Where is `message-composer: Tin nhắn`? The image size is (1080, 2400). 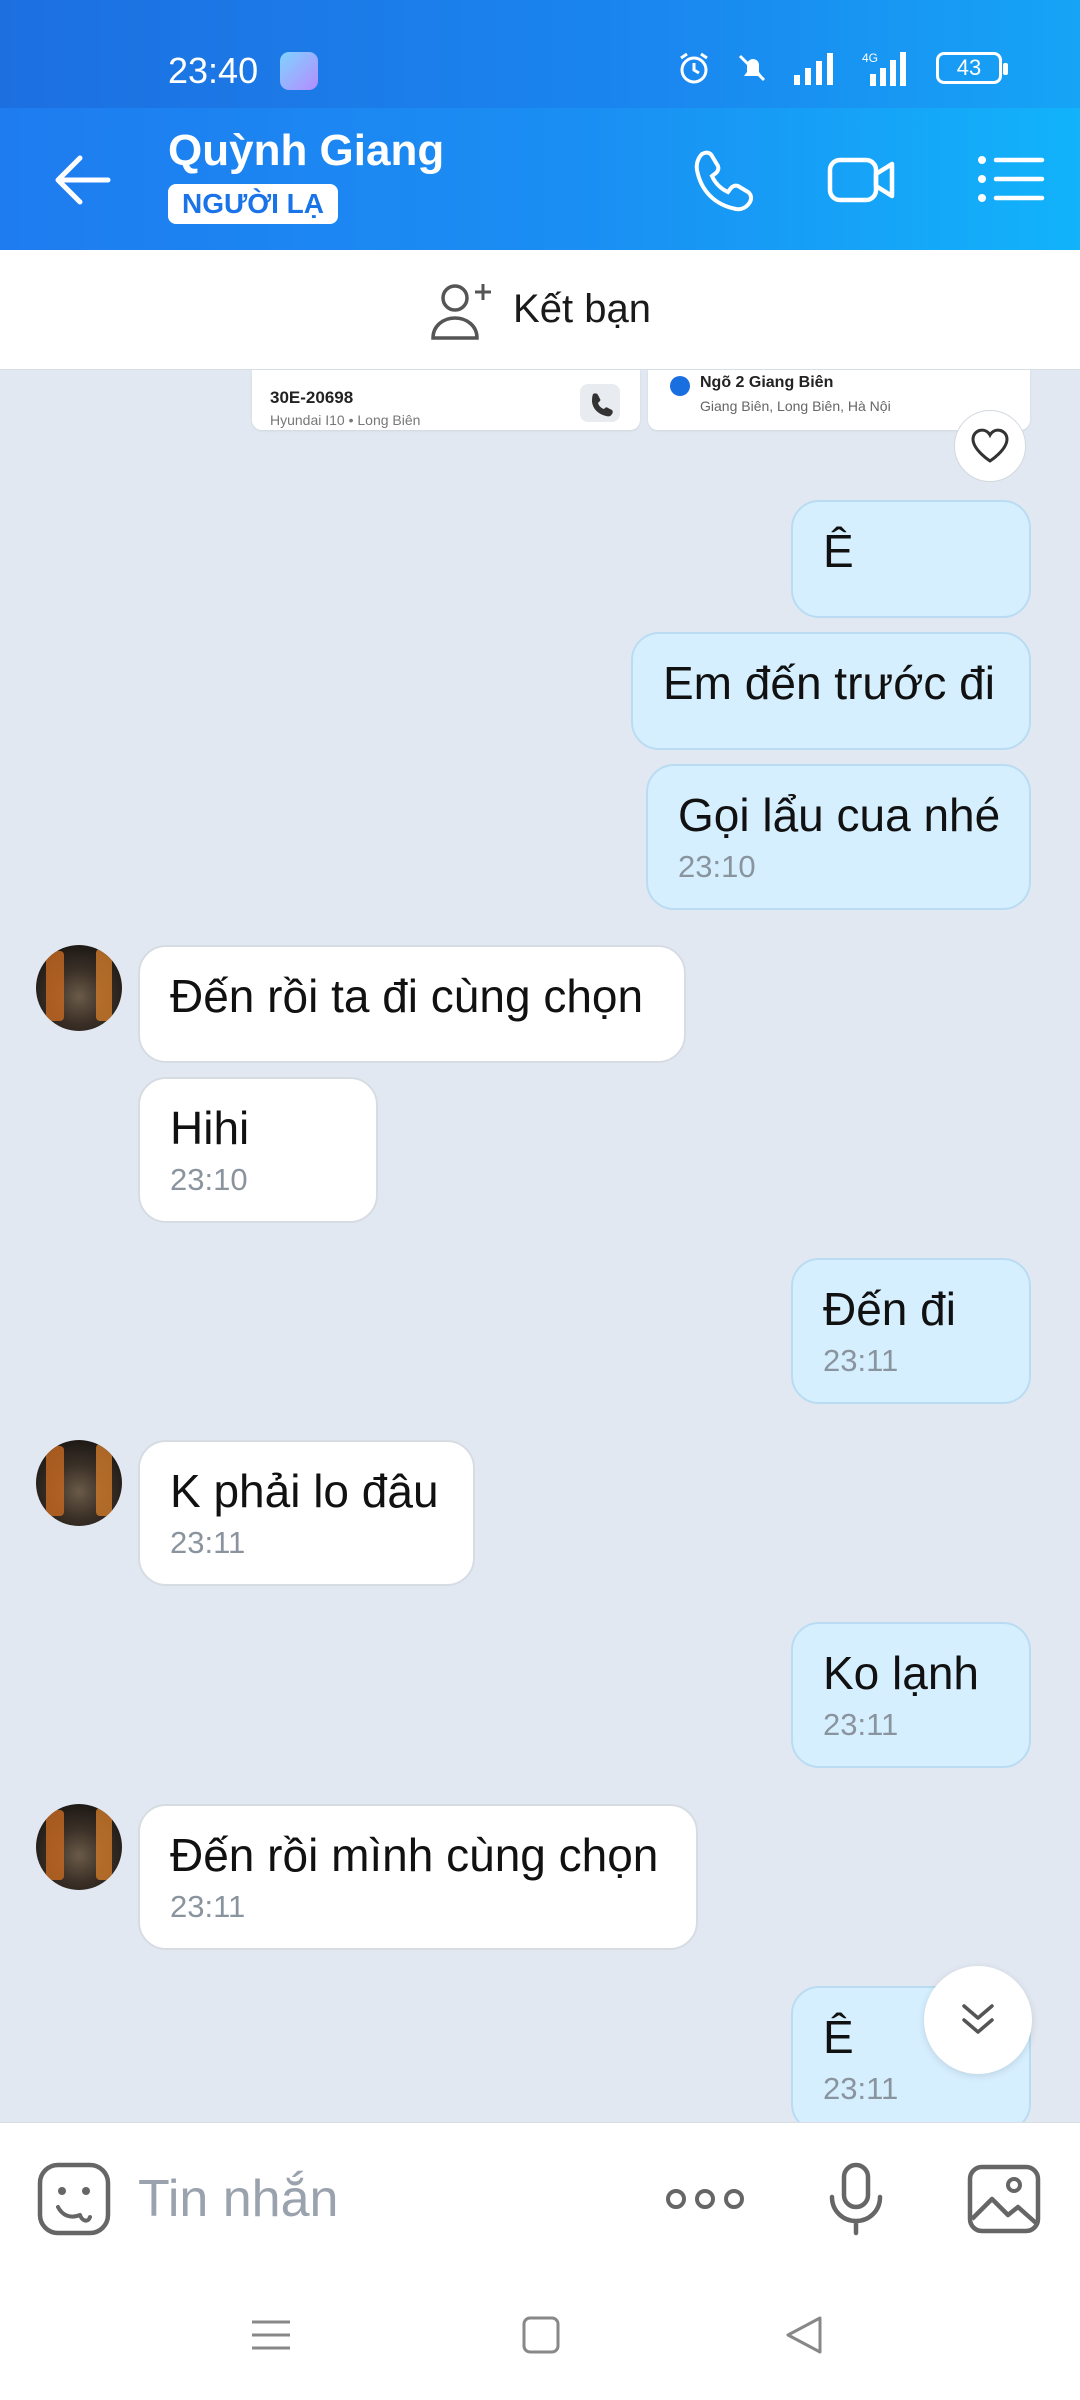
message-composer: Tin nhắn is located at coordinates (540, 2197).